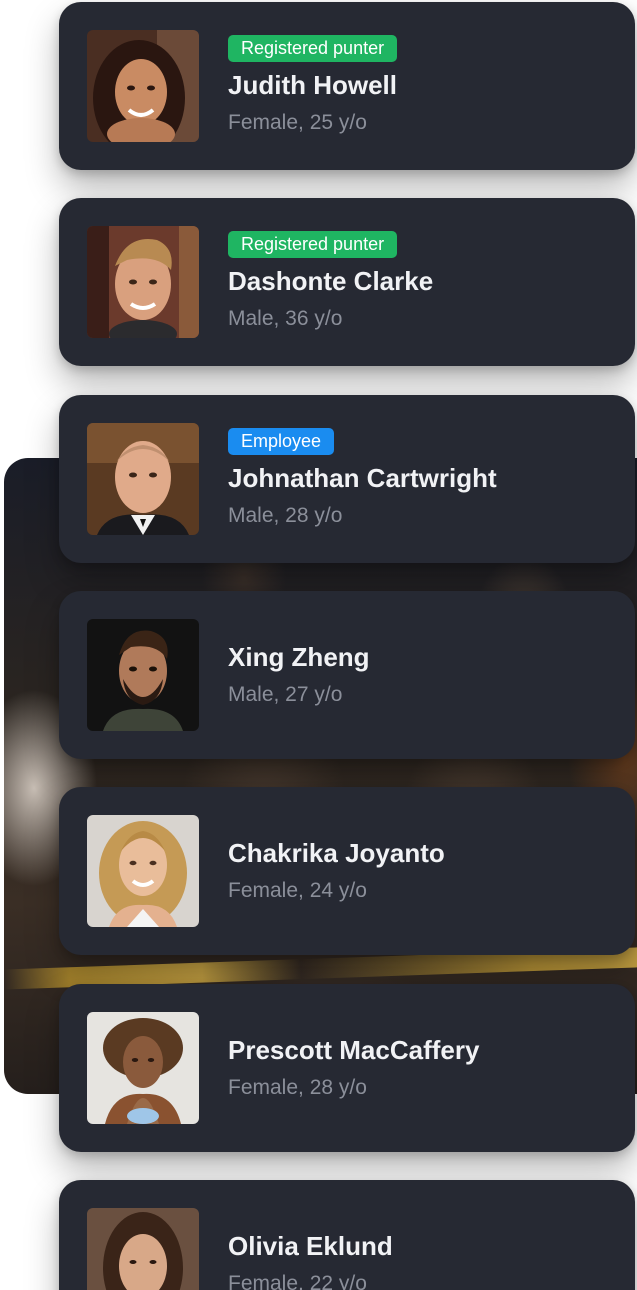 The image size is (637, 1290). Describe the element at coordinates (312, 84) in the screenshot. I see `person-name: Judith Howell` at that location.